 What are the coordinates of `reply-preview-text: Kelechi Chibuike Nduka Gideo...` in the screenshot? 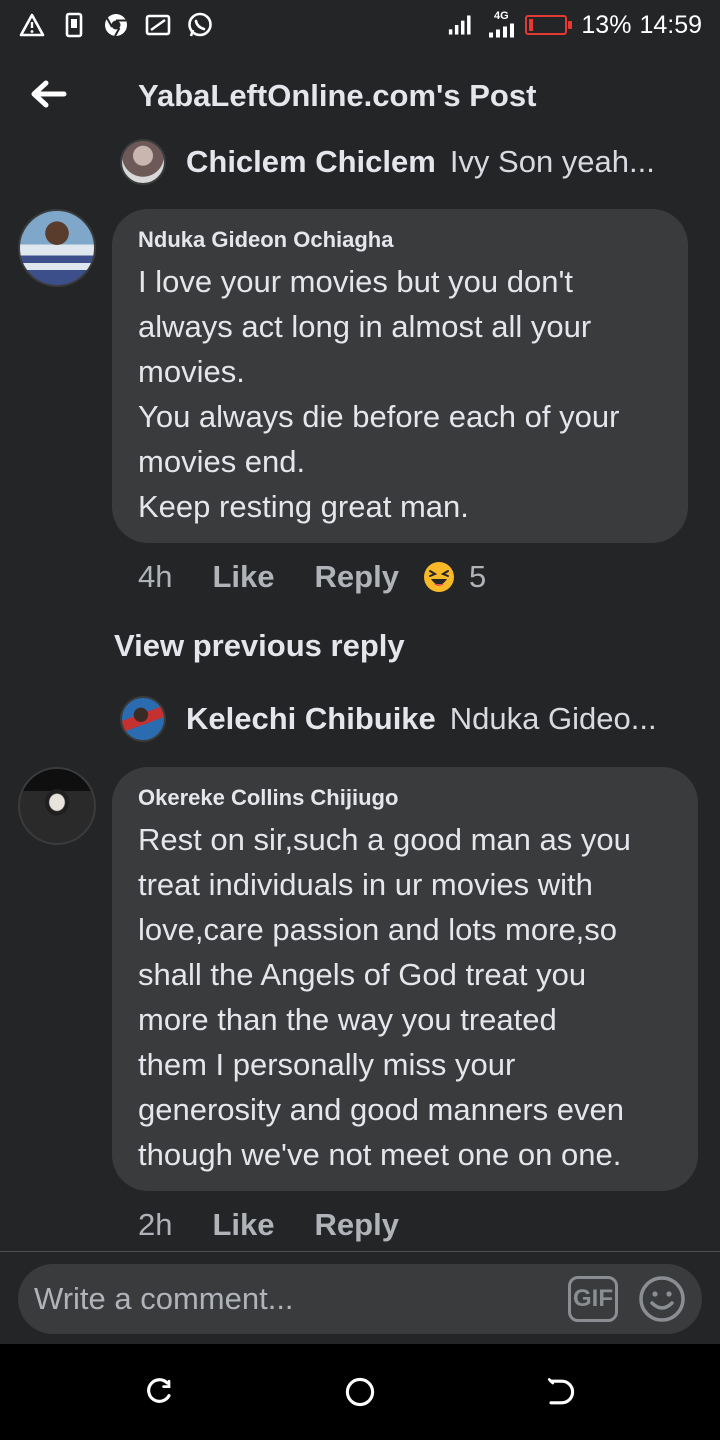 It's located at (421, 719).